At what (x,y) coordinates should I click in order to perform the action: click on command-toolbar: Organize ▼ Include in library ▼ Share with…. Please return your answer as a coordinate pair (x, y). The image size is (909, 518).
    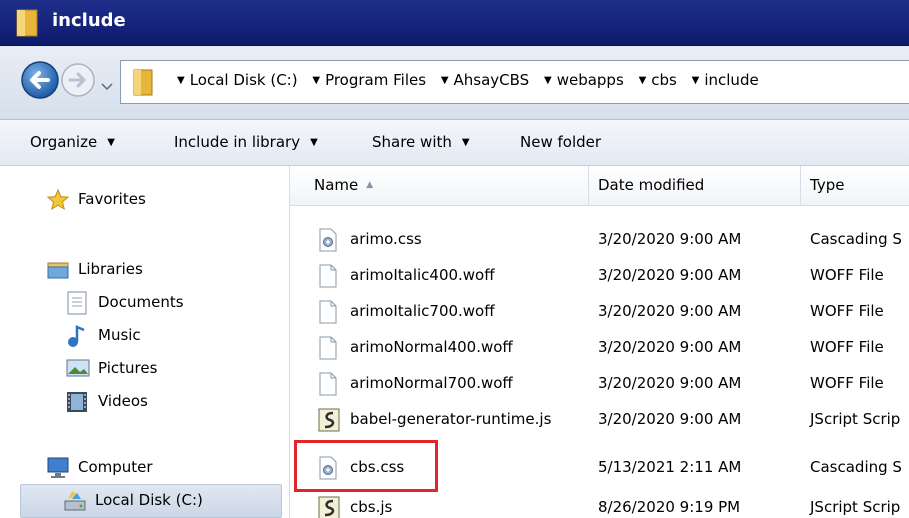
    Looking at the image, I should click on (454, 143).